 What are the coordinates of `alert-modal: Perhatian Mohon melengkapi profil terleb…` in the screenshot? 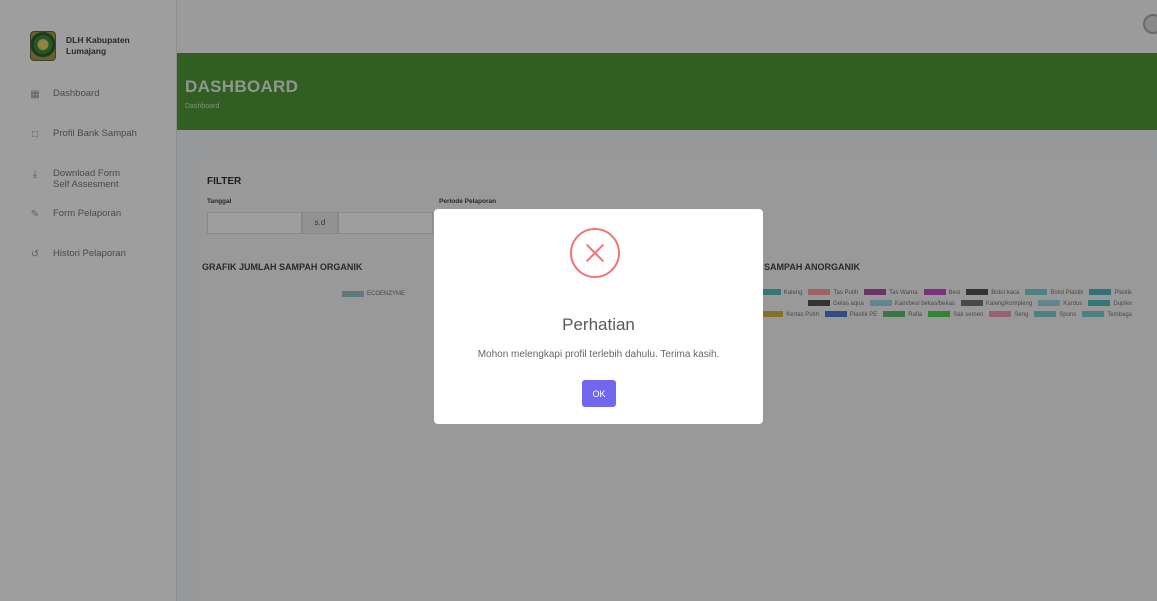 It's located at (598, 316).